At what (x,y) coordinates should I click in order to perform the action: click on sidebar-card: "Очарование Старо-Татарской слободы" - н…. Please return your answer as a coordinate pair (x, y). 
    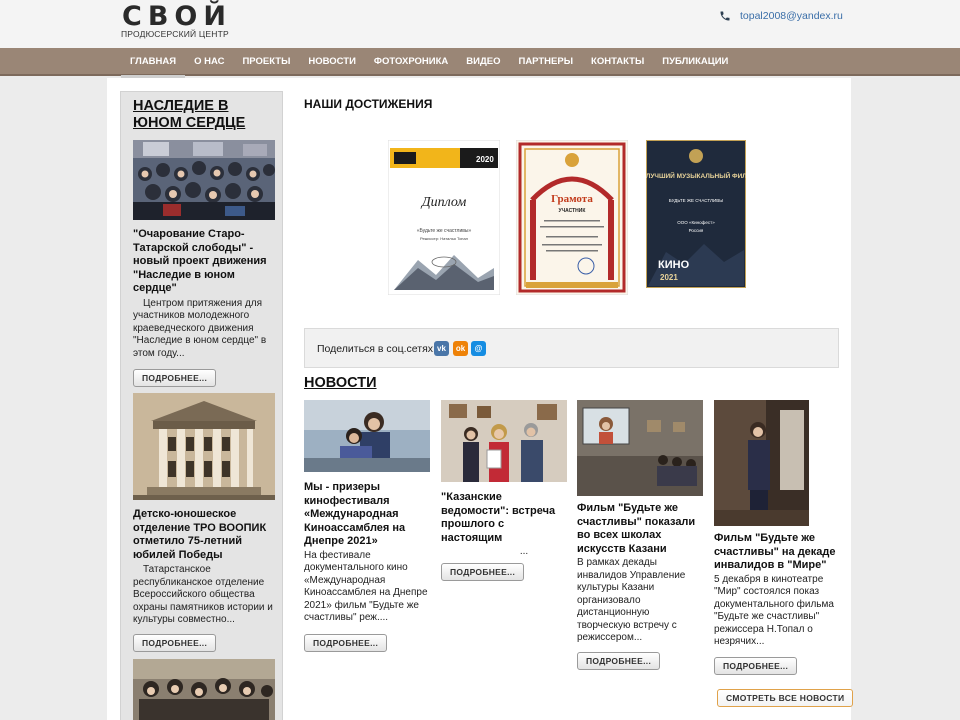
    Looking at the image, I should click on (204, 263).